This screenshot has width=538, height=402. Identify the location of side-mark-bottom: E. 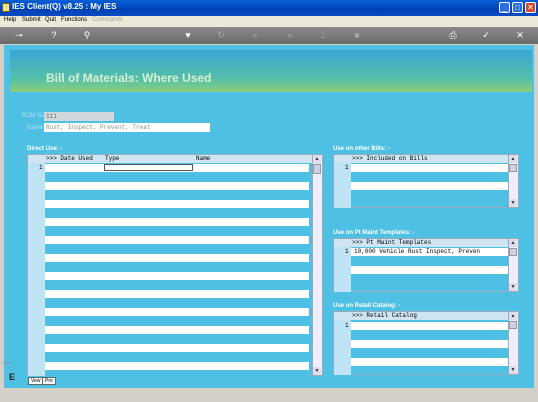
(12, 377).